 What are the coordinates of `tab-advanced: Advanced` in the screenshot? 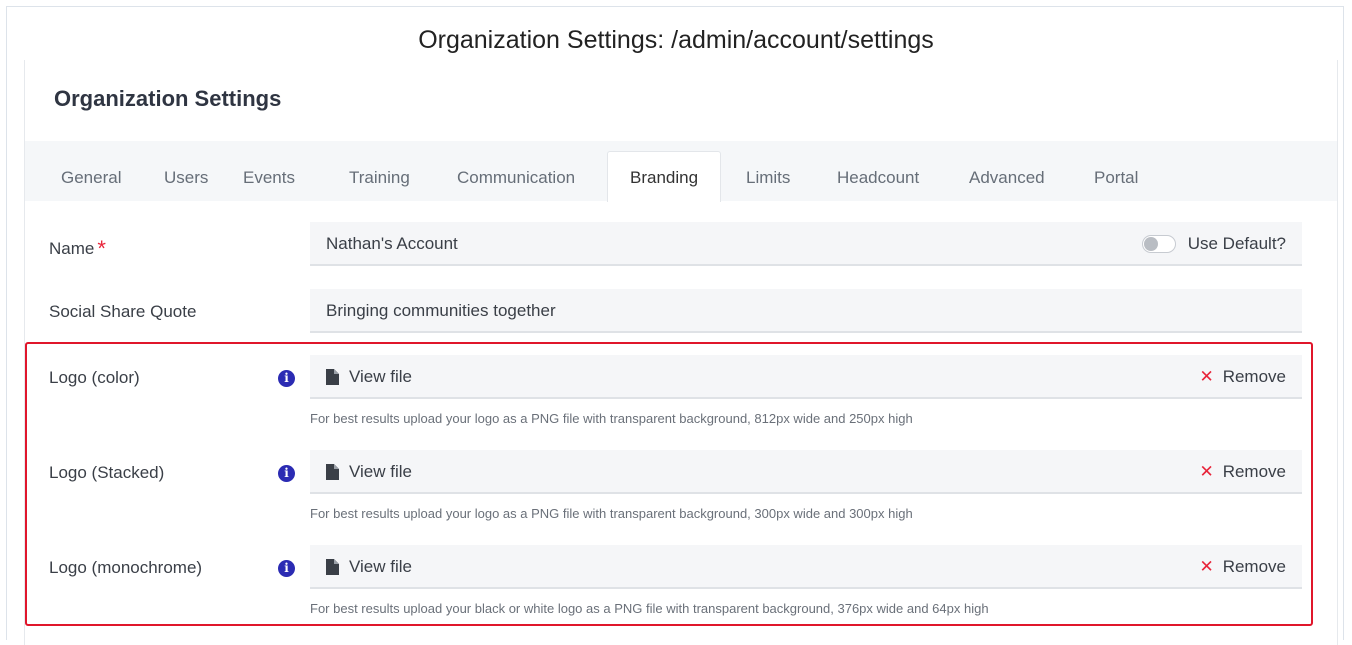 It's located at (1007, 171).